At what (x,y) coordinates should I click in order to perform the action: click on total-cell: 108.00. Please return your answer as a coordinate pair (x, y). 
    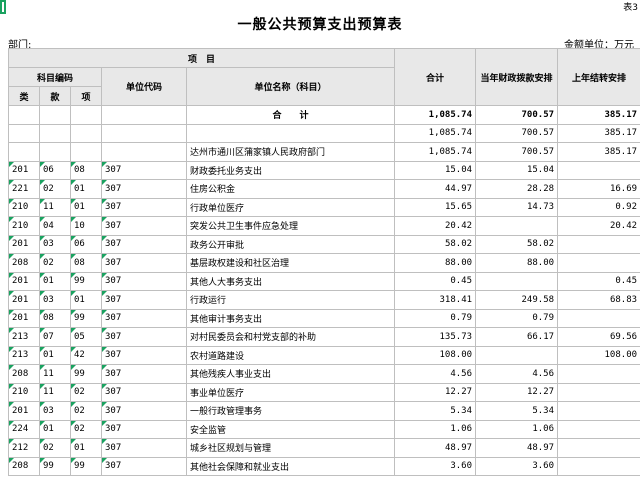
    Looking at the image, I should click on (435, 355).